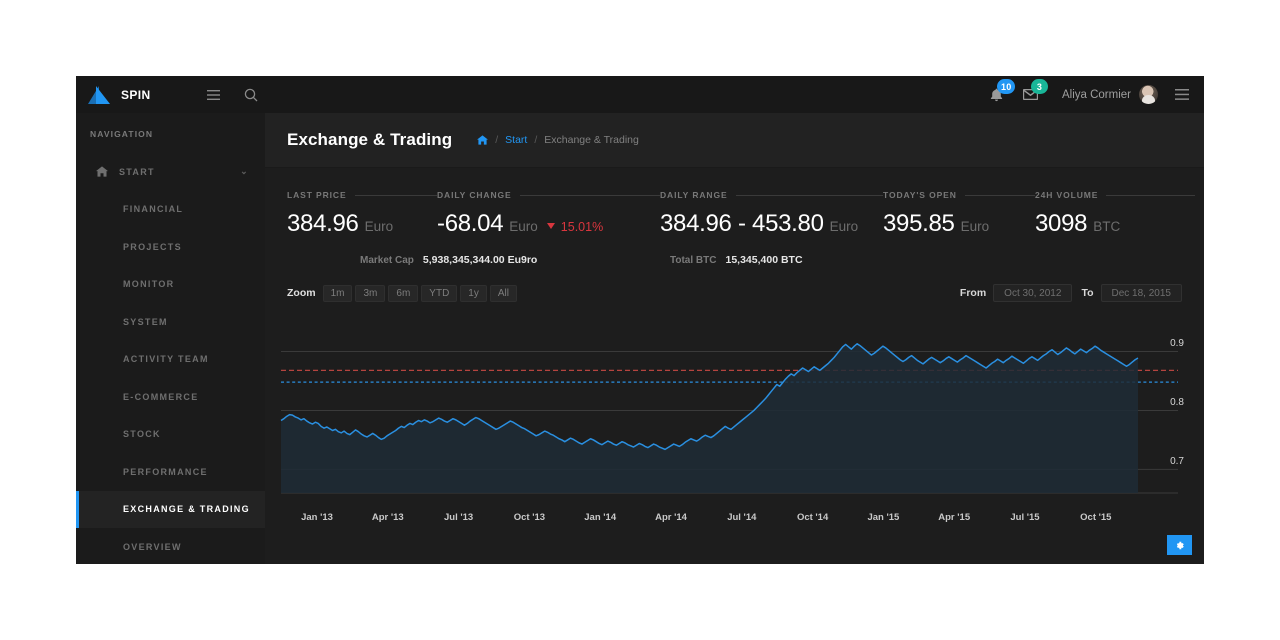 This screenshot has height=640, width=1280. I want to click on chart-x-tick-label: Apr '15, so click(954, 517).